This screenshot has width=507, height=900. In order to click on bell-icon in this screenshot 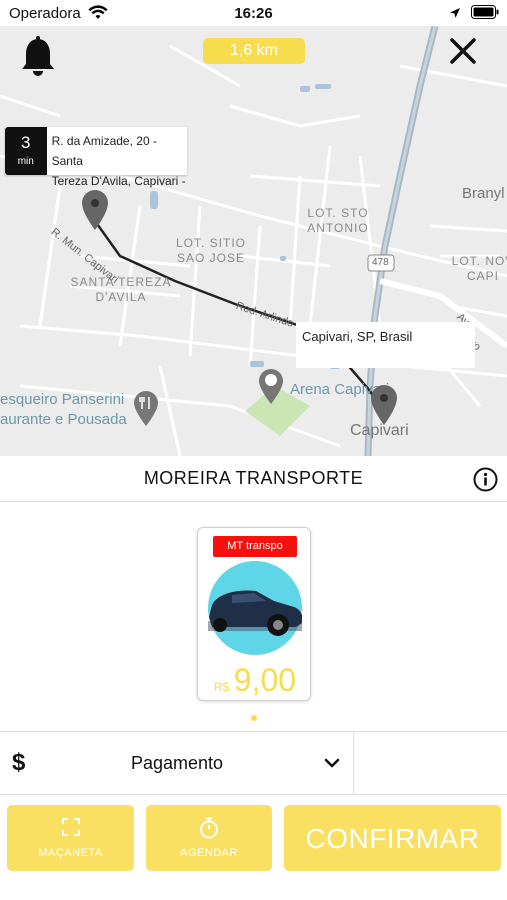, I will do `click(38, 57)`.